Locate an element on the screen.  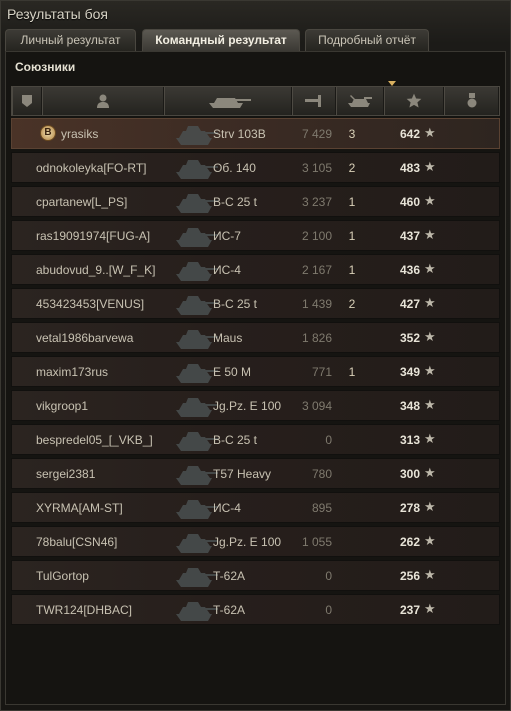
table-row: ras19091974[FUG-A] ИС-7 2 100 1 437 ★ is located at coordinates (255, 235).